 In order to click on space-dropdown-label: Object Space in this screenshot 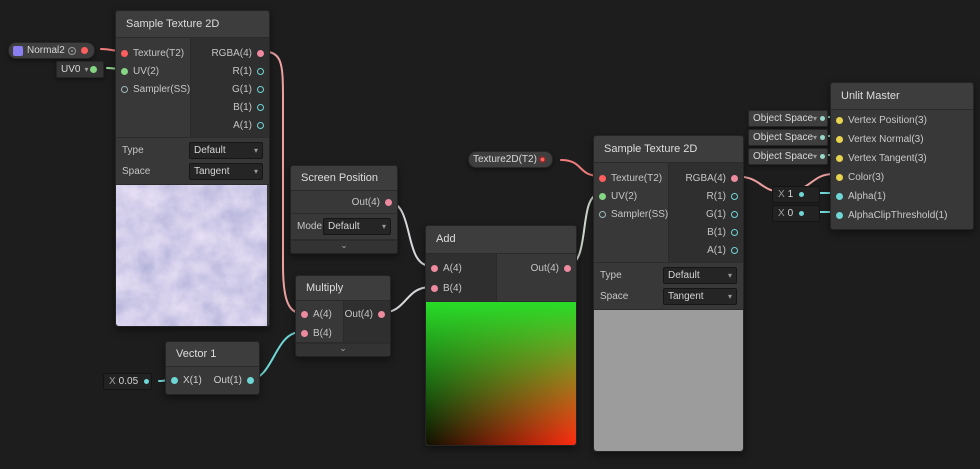, I will do `click(783, 118)`.